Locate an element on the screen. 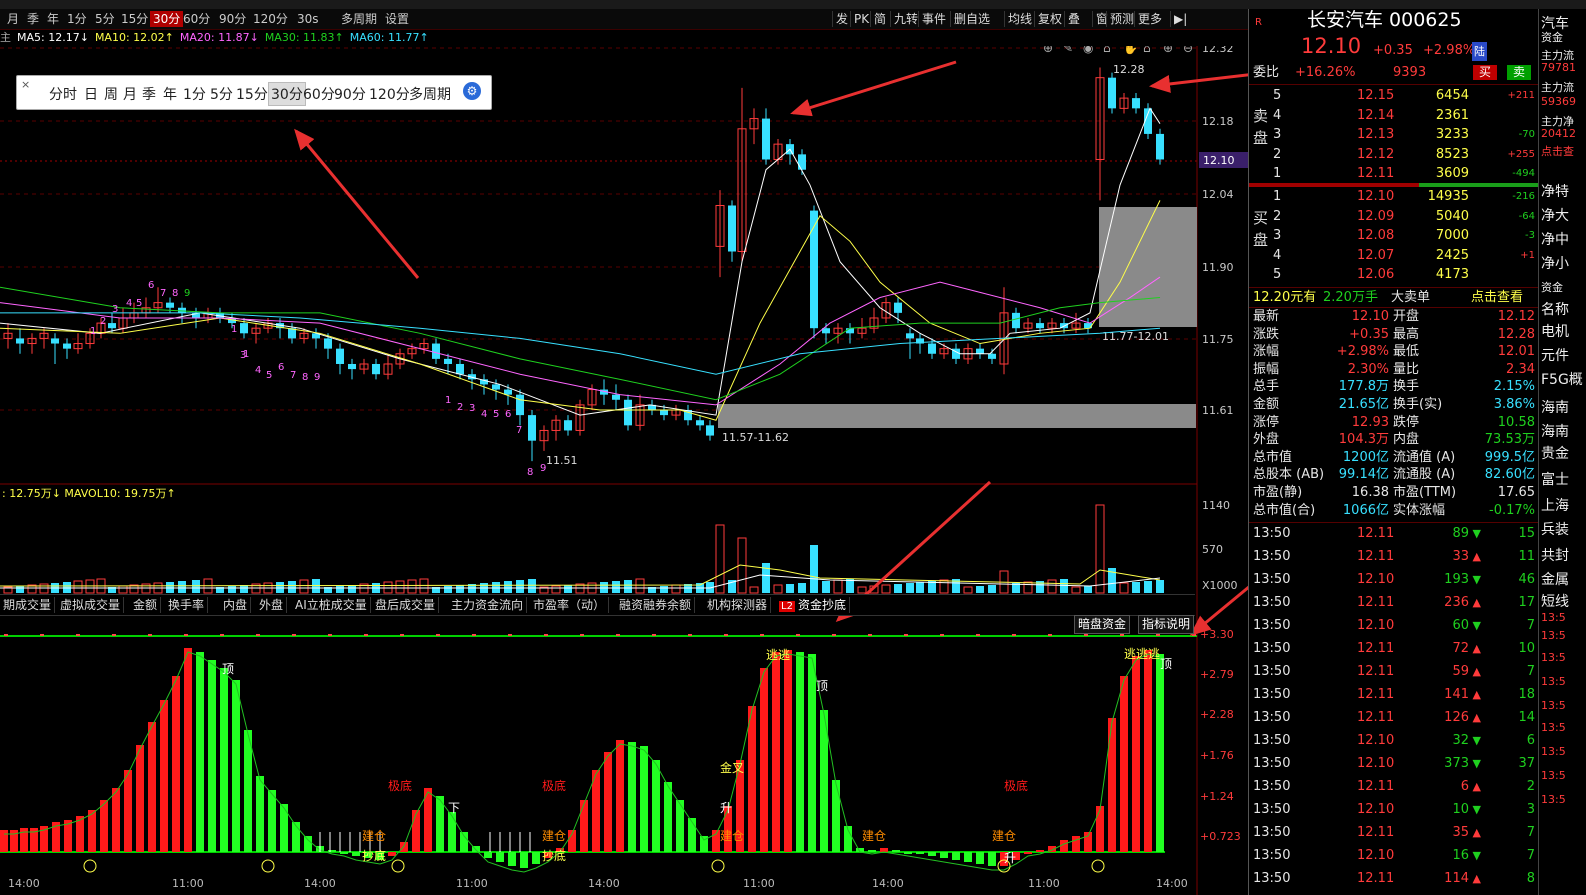 Image resolution: width=1586 pixels, height=895 pixels. indicator-tab-8: 主力资金流向 is located at coordinates (488, 605).